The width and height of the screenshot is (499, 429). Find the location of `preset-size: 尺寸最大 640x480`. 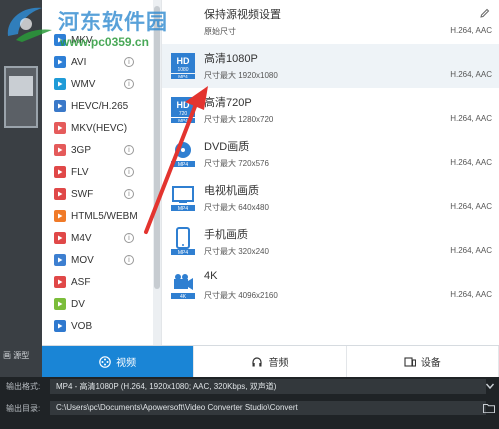

preset-size: 尺寸最大 640x480 is located at coordinates (236, 207).